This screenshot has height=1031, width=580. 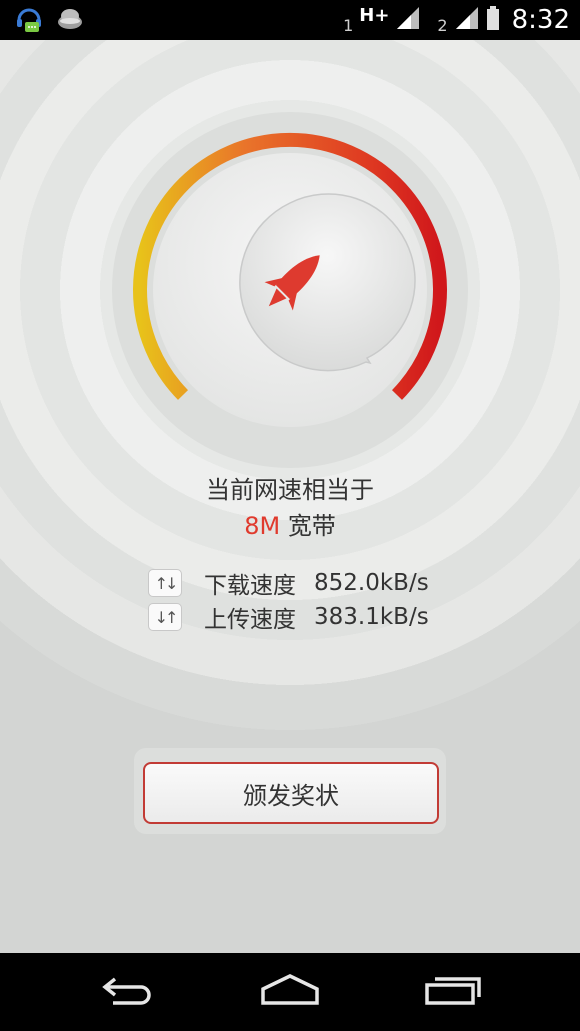 I want to click on navigation-bar, so click(x=290, y=992).